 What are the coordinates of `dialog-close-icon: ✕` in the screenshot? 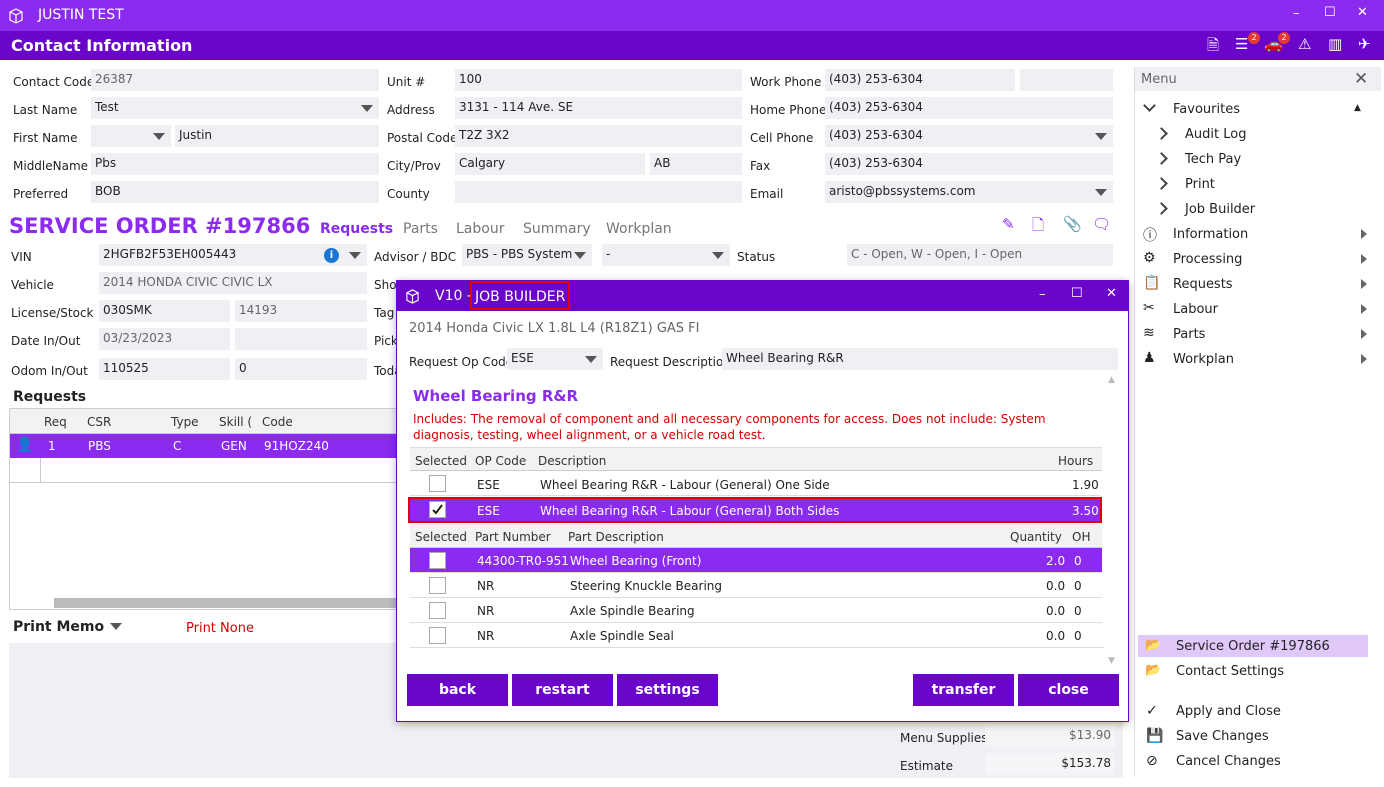 It's located at (1111, 293).